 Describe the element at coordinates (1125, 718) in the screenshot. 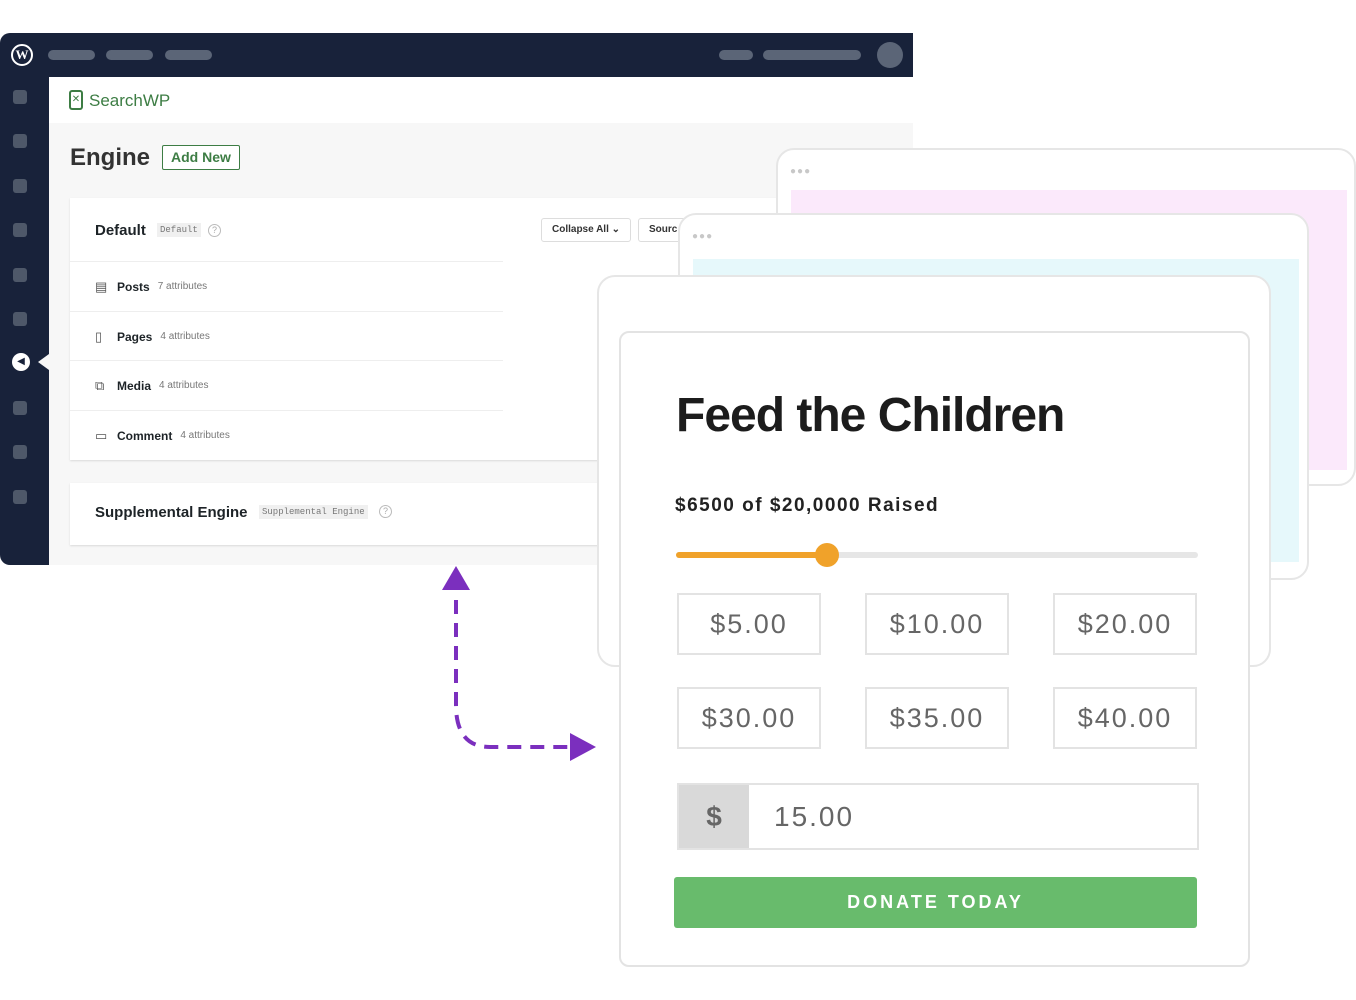

I see `amount-option: $40.00` at that location.